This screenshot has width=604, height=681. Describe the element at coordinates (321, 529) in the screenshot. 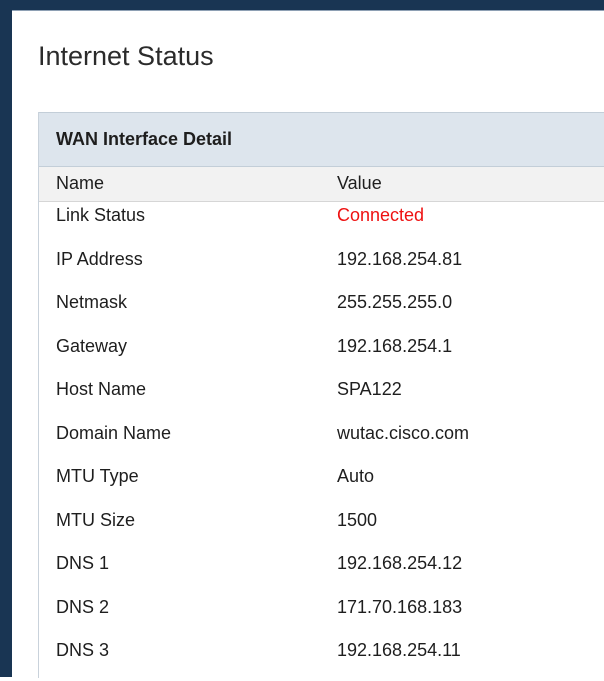

I see `table-row: MTU Size 1500` at that location.